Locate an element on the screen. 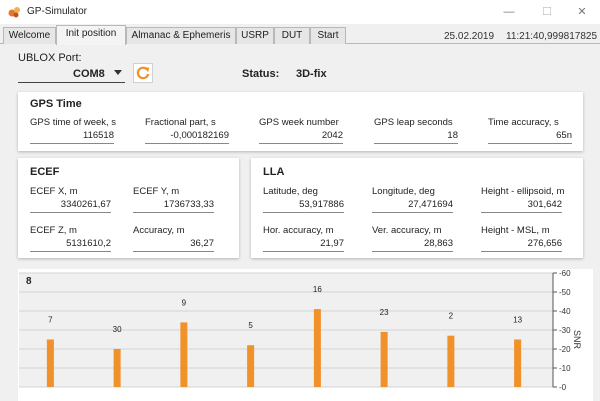 The height and width of the screenshot is (401, 600). ecef-accuracy-value: 36,27 is located at coordinates (173, 245).